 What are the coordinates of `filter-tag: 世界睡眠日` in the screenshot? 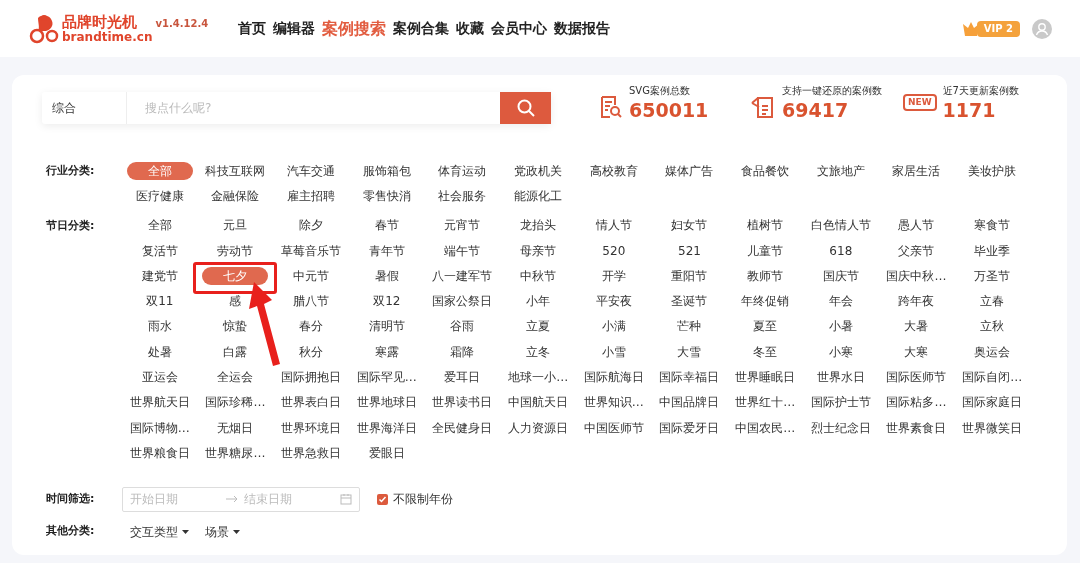 It's located at (765, 377).